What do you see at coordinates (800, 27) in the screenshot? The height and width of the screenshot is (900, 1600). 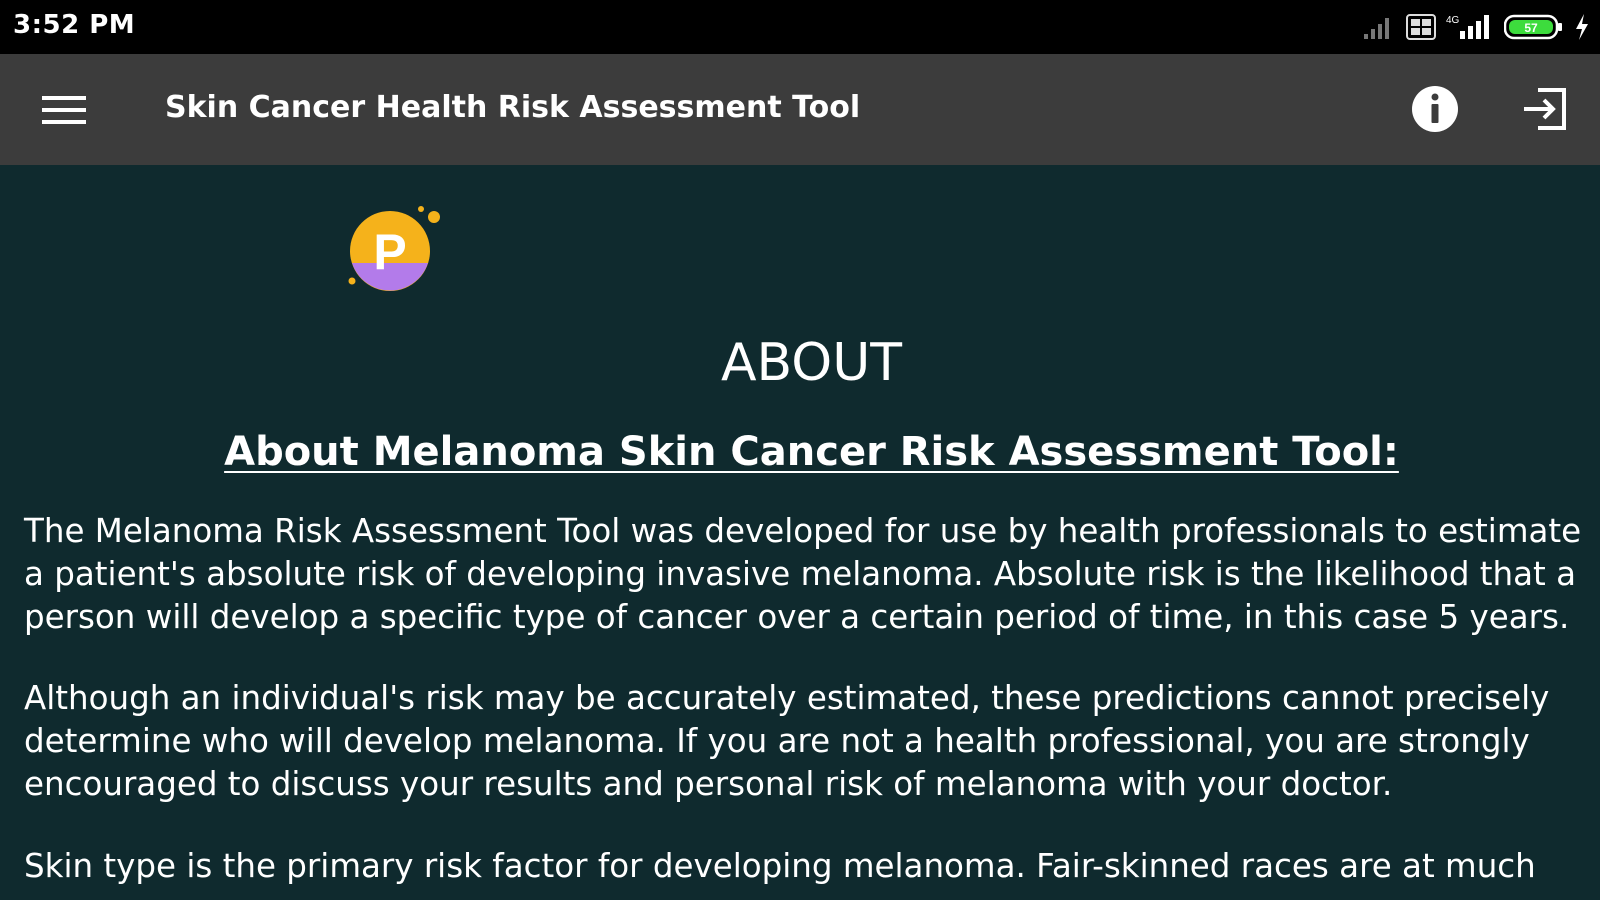 I see `status-bar: 3:52 PM 4G 57` at bounding box center [800, 27].